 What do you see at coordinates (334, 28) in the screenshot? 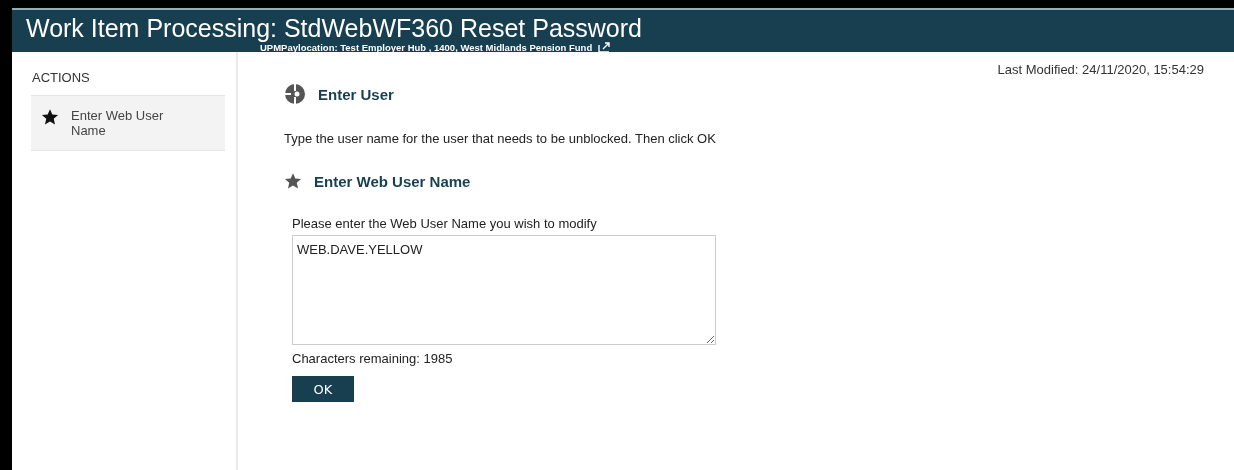
I see `page-title: Work Item Processing: StdWebWF360 Reset Password` at bounding box center [334, 28].